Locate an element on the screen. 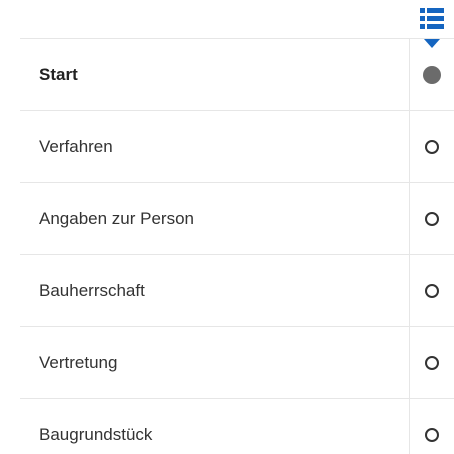  filled-circle-icon is located at coordinates (432, 74).